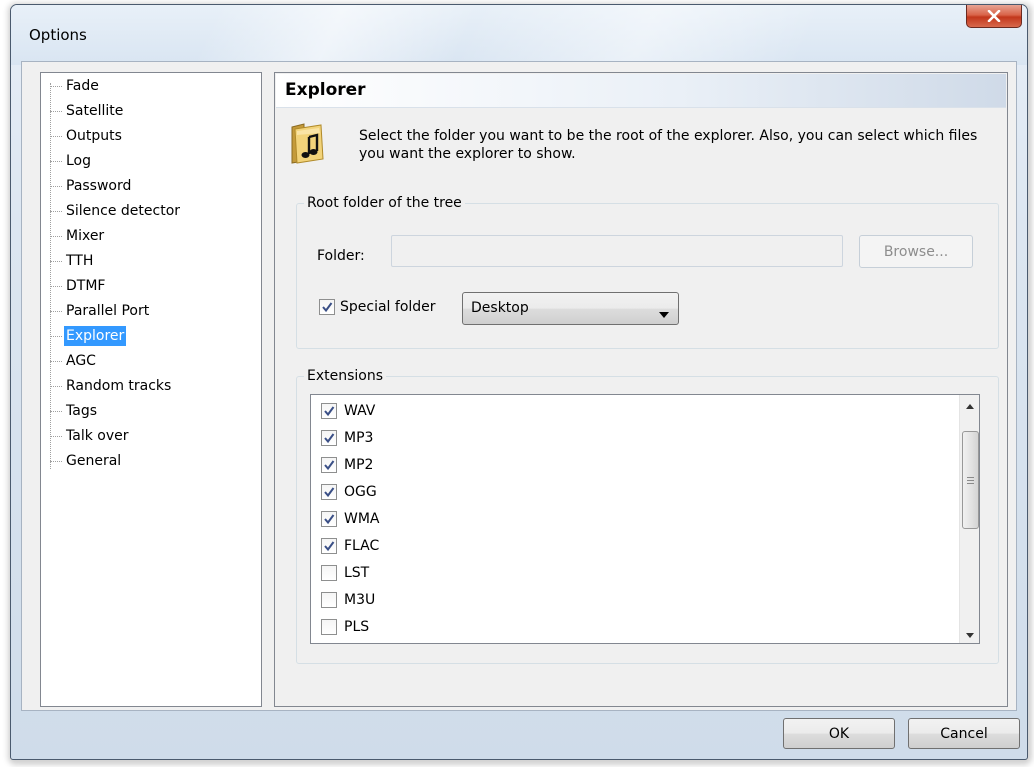 The image size is (1034, 767). I want to click on ok-button: OK, so click(839, 733).